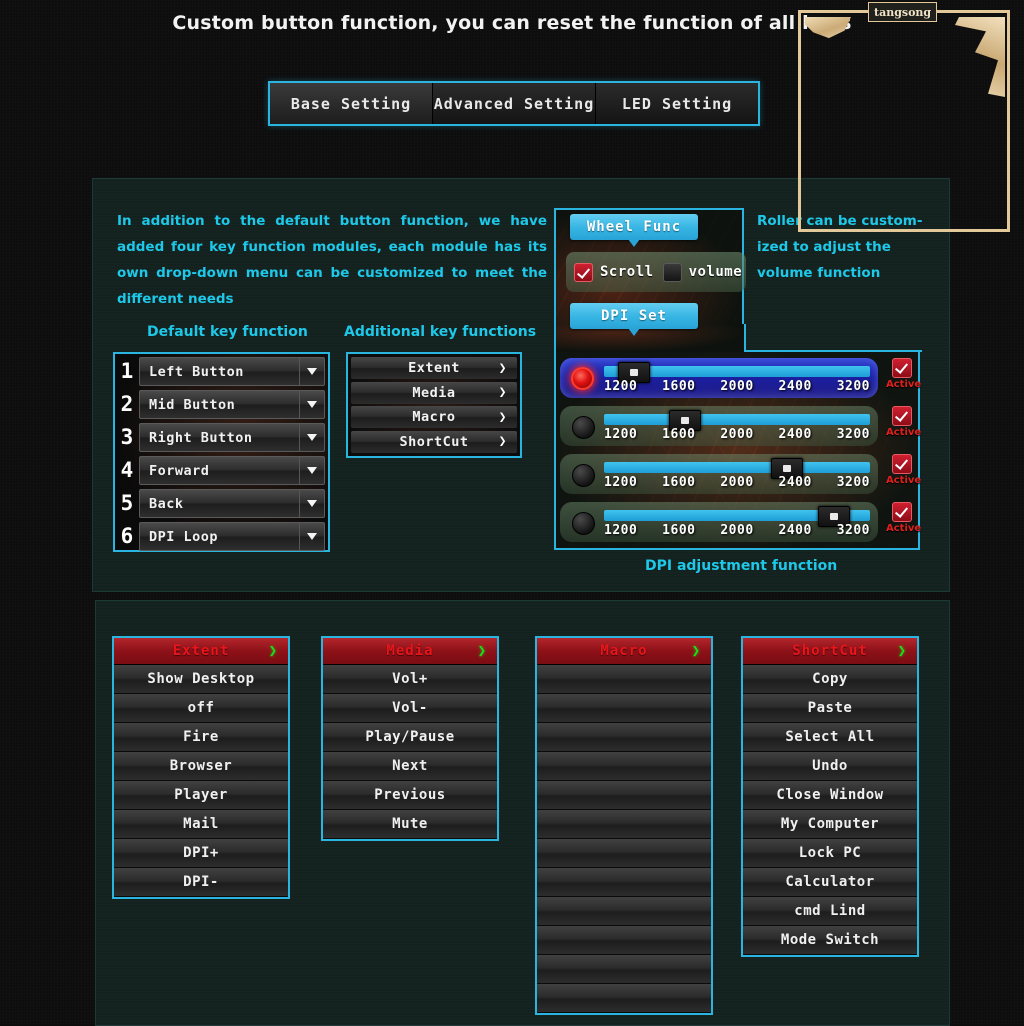  I want to click on menu-item-label: Calculator, so click(830, 882).